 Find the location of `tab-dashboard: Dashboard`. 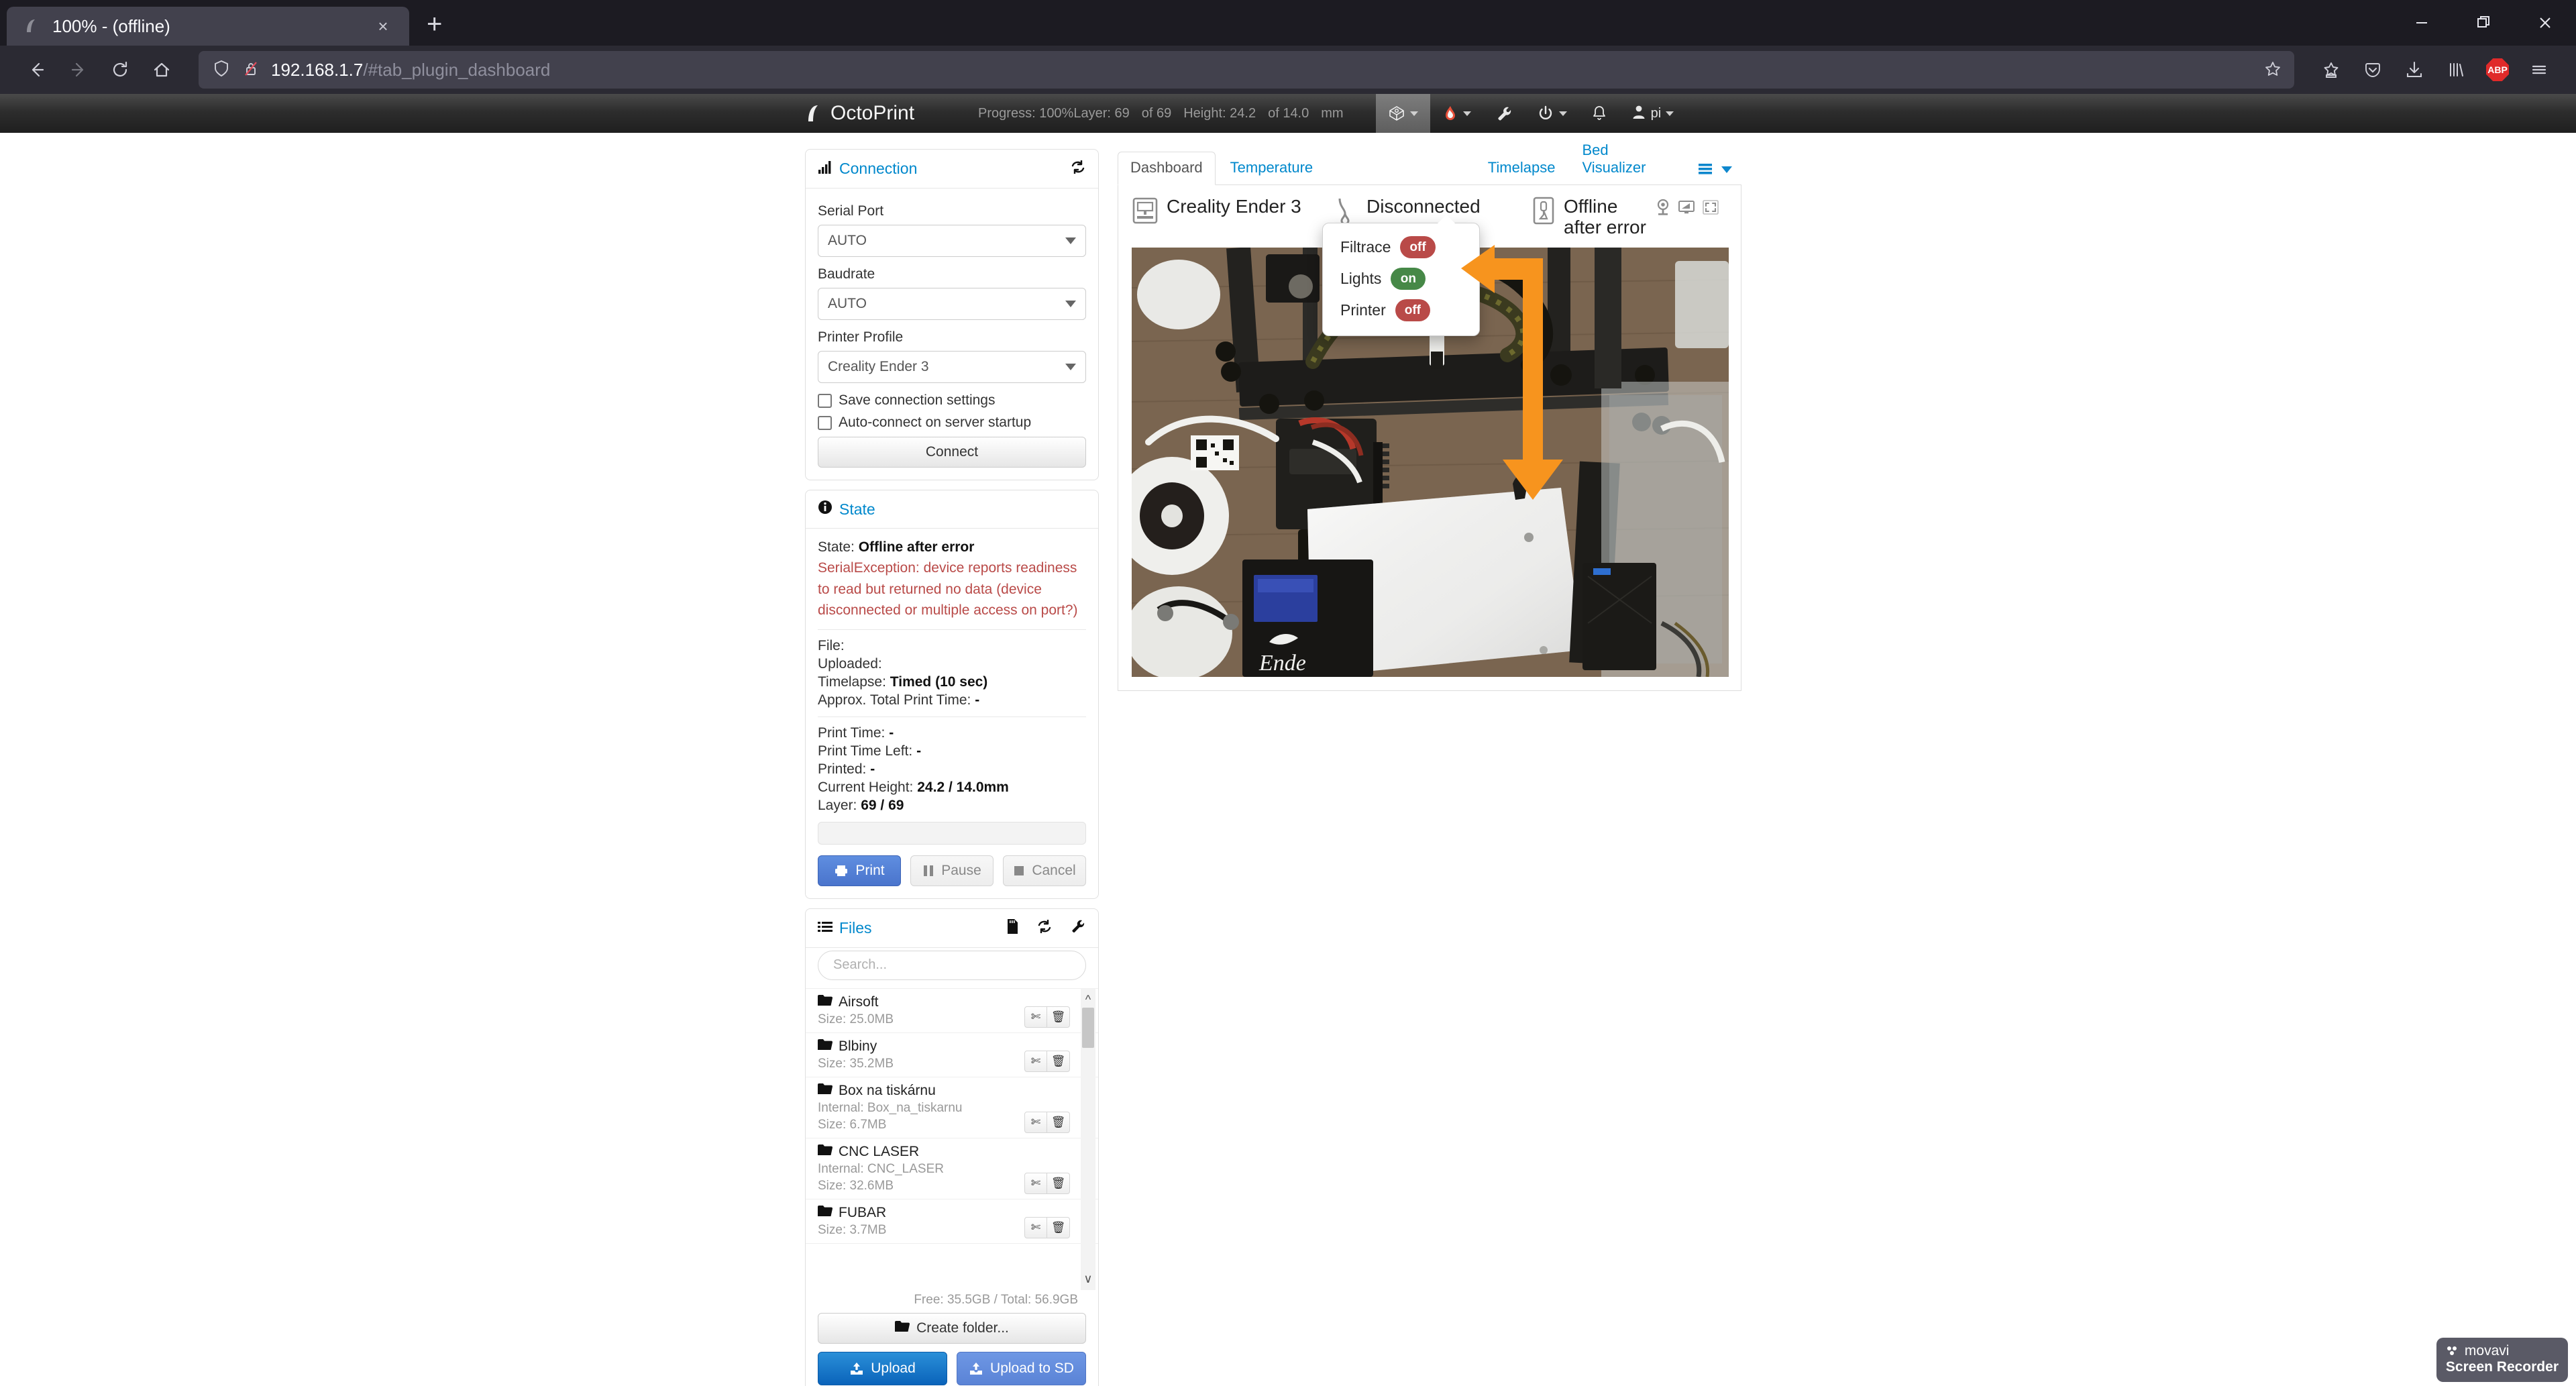

tab-dashboard: Dashboard is located at coordinates (1167, 168).